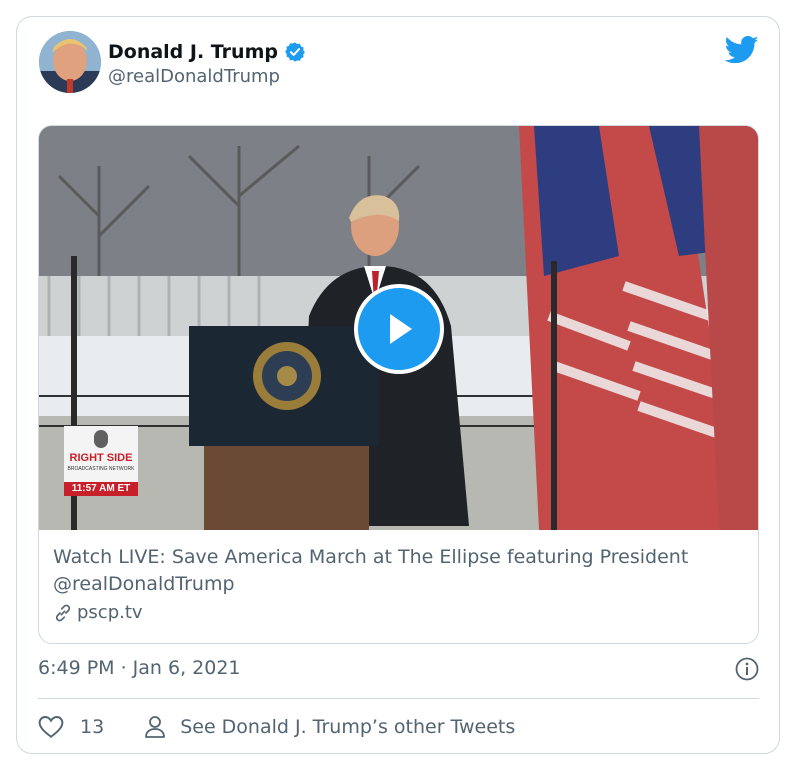  I want to click on like-count: 13, so click(92, 727).